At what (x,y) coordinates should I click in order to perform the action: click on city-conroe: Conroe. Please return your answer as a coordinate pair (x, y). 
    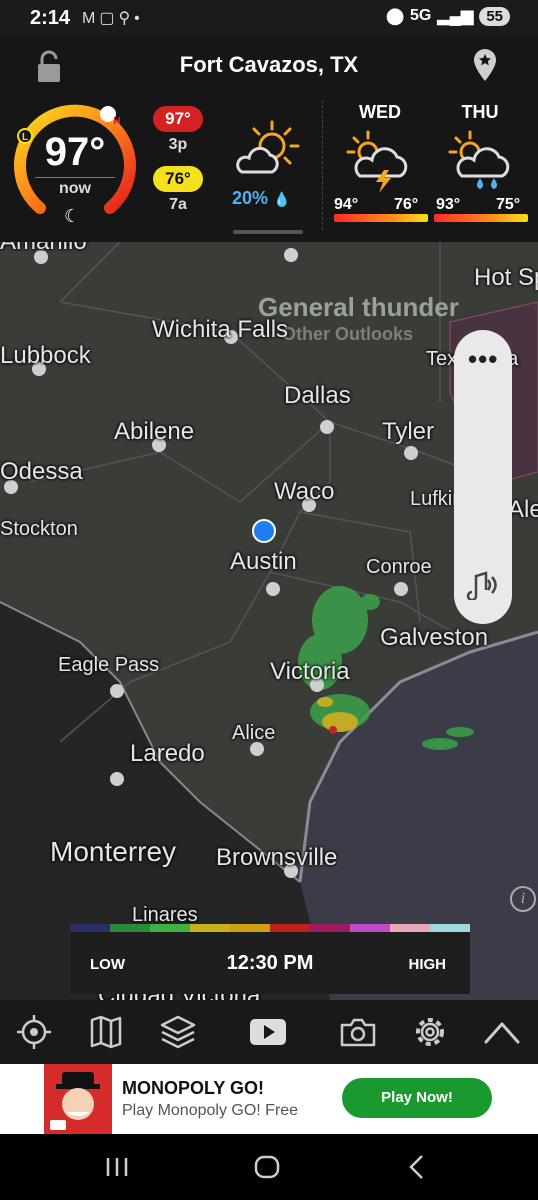
    Looking at the image, I should click on (399, 567).